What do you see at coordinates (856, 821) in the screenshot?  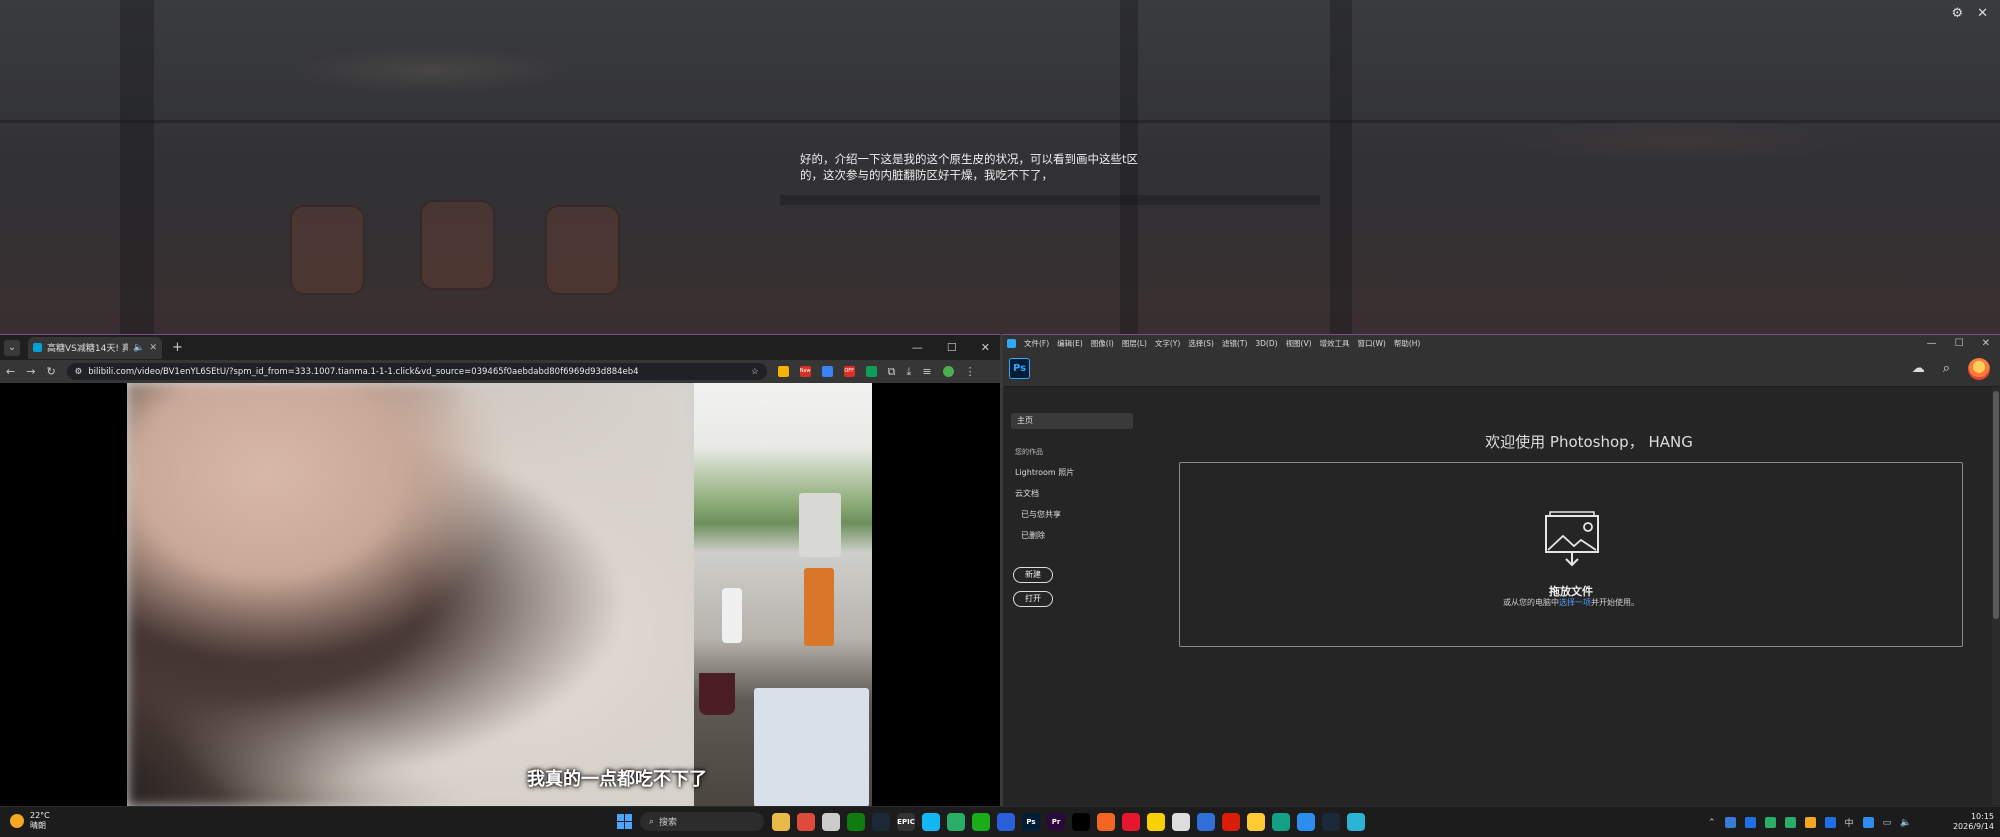 I see `xbox-icon` at bounding box center [856, 821].